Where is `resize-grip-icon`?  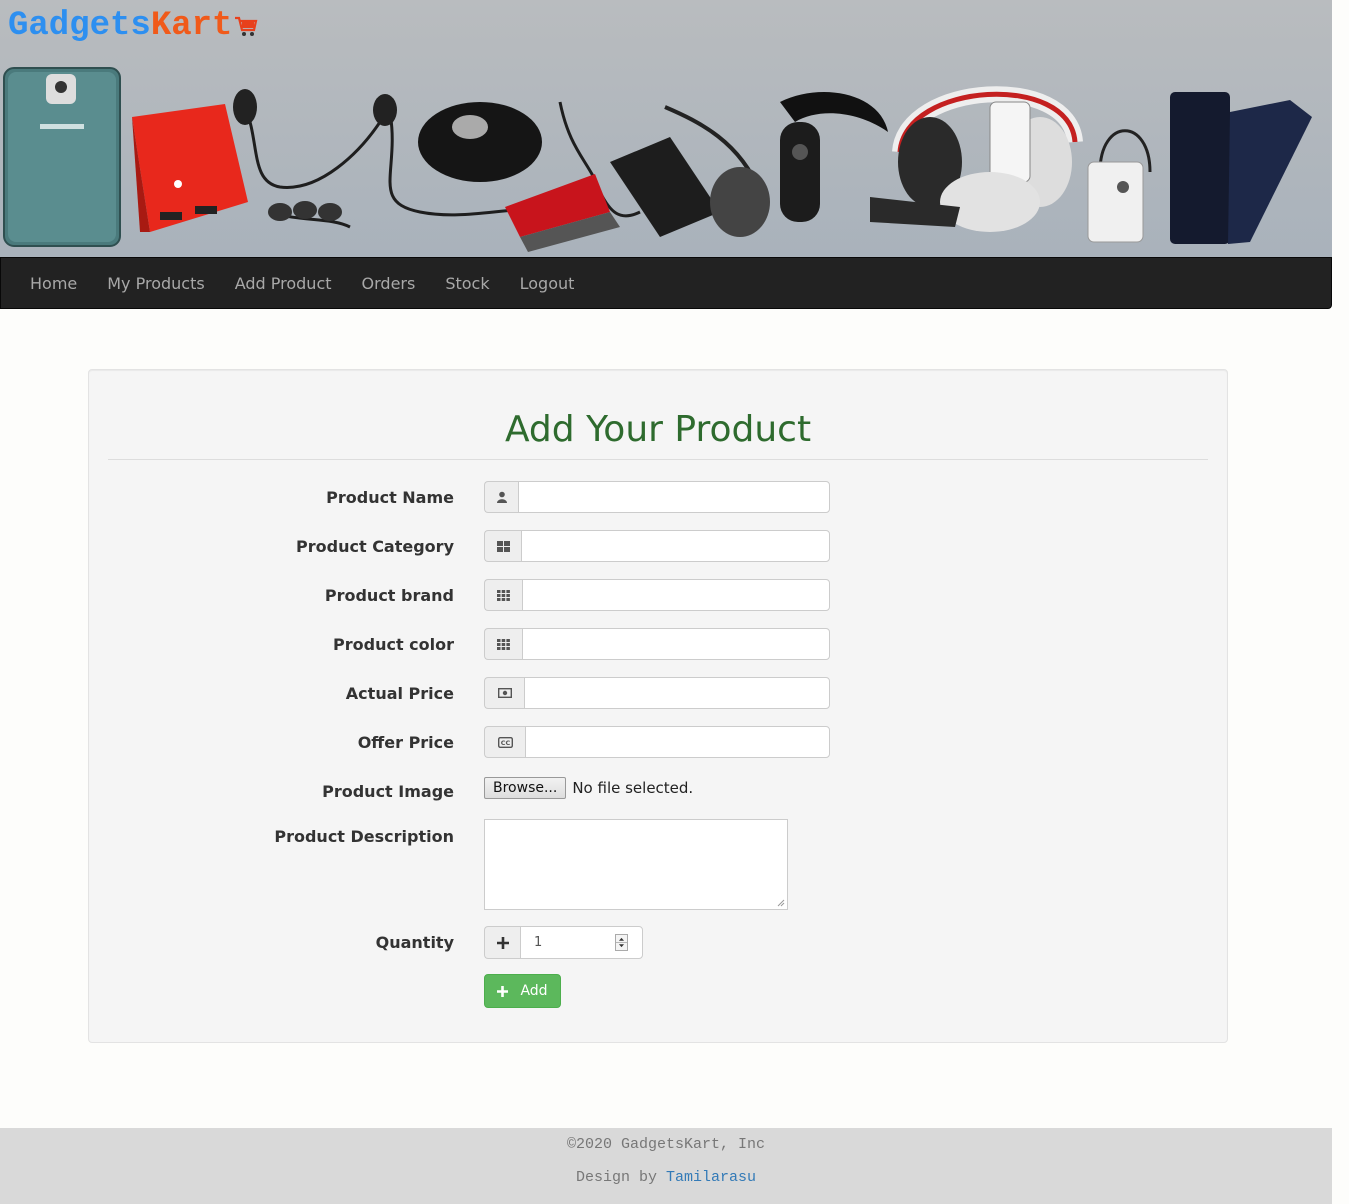 resize-grip-icon is located at coordinates (780, 902).